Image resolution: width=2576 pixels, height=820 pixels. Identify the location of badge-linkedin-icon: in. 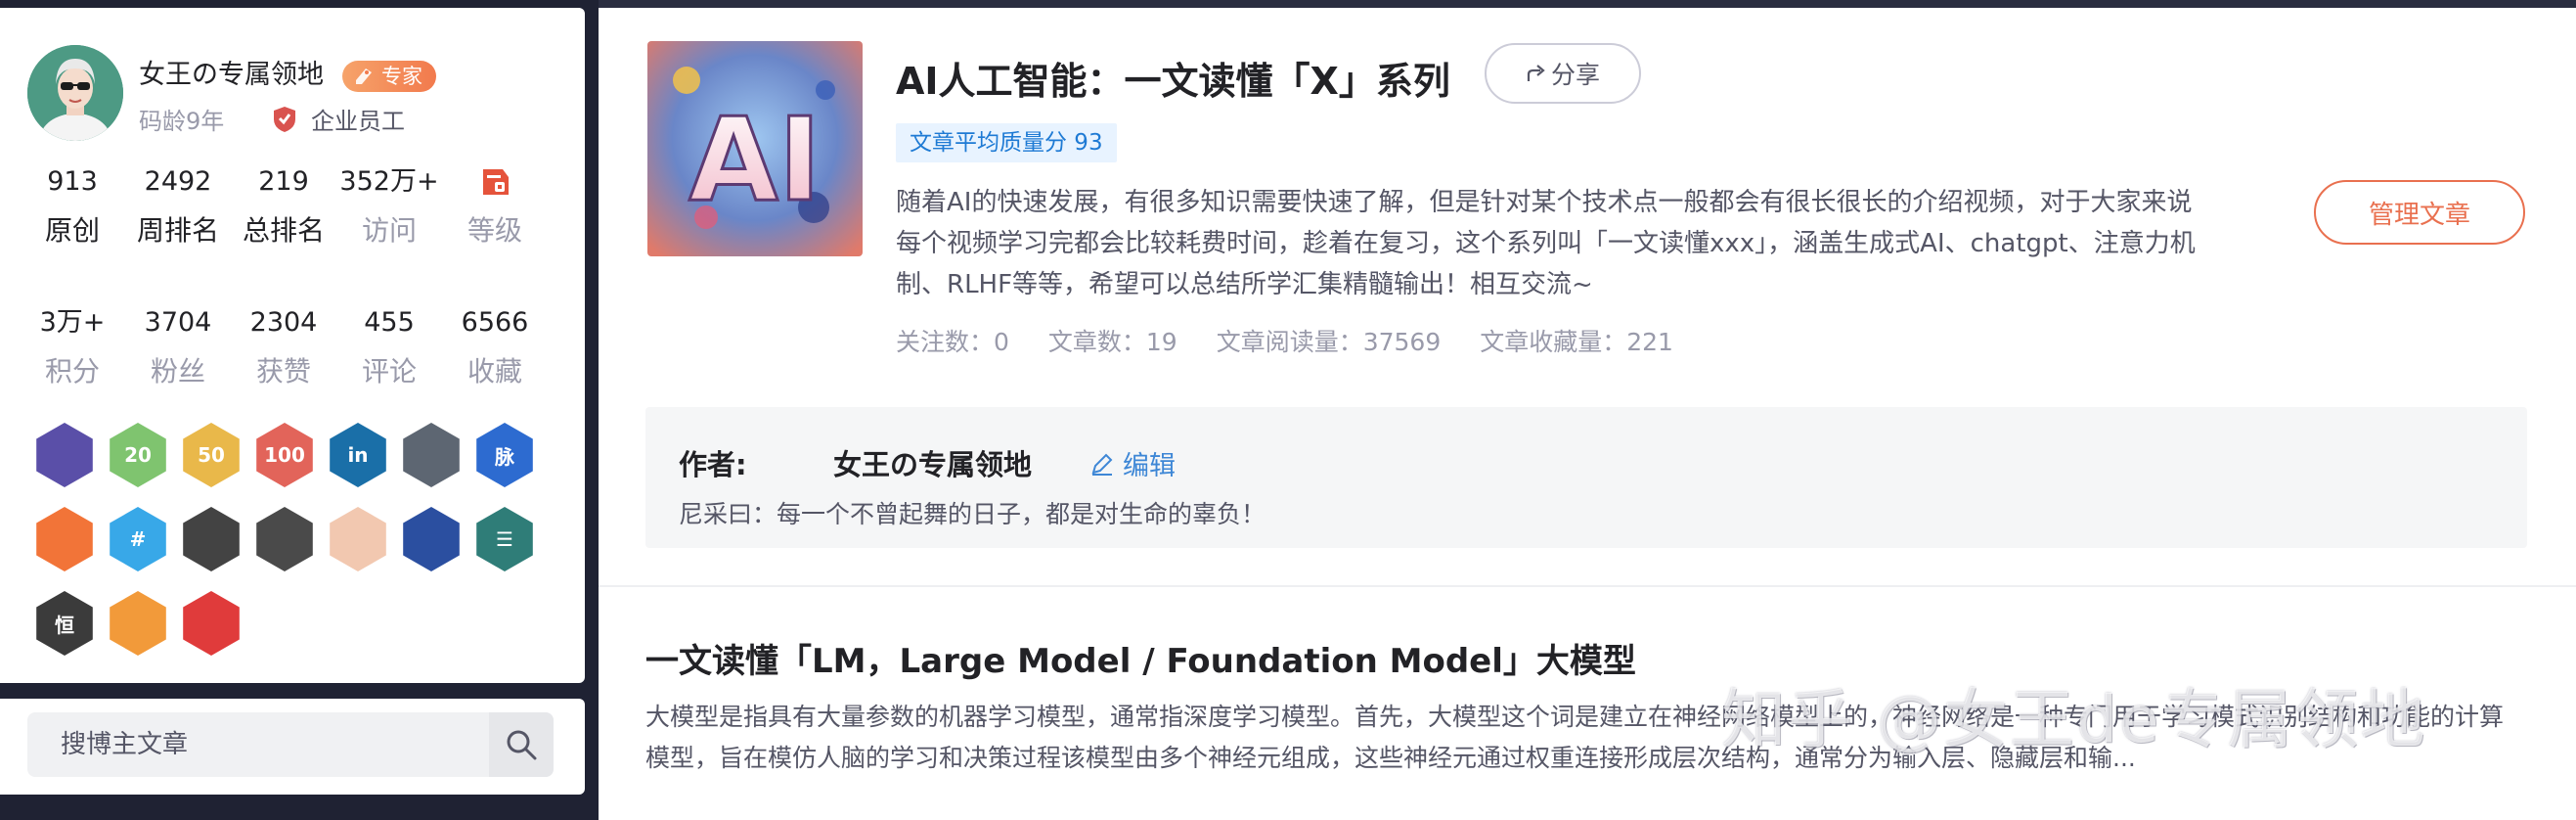
(358, 455).